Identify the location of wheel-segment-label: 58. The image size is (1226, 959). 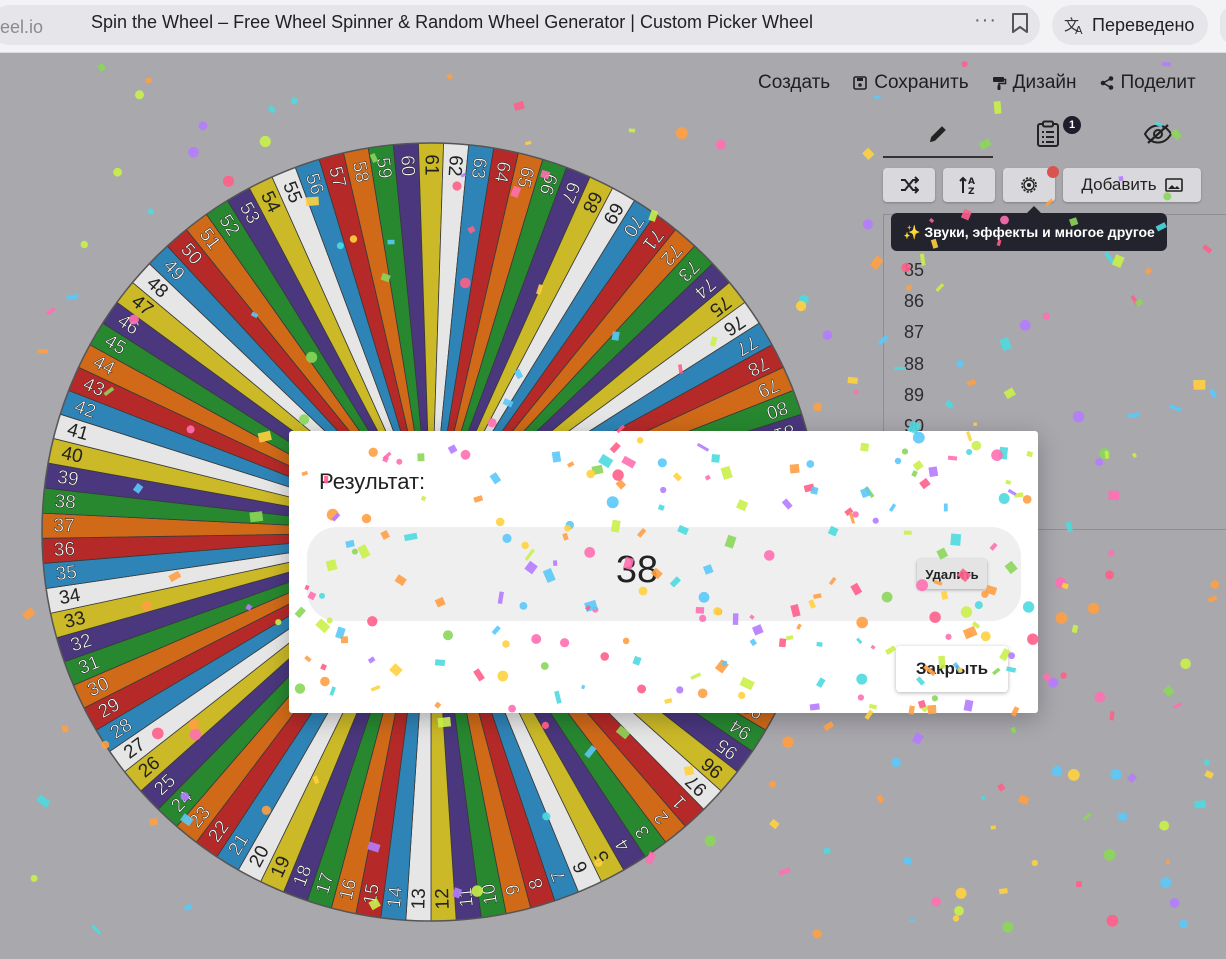
(360, 172).